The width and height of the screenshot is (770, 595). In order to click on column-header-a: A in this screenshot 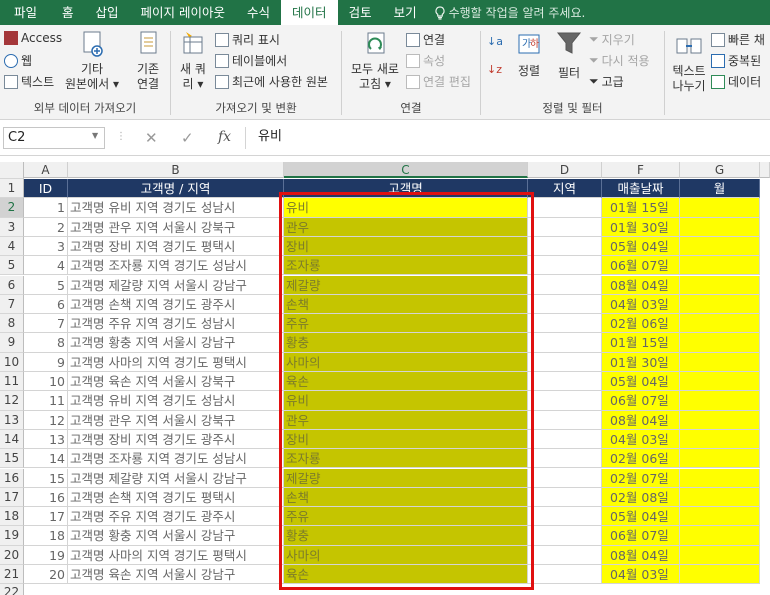, I will do `click(46, 170)`.